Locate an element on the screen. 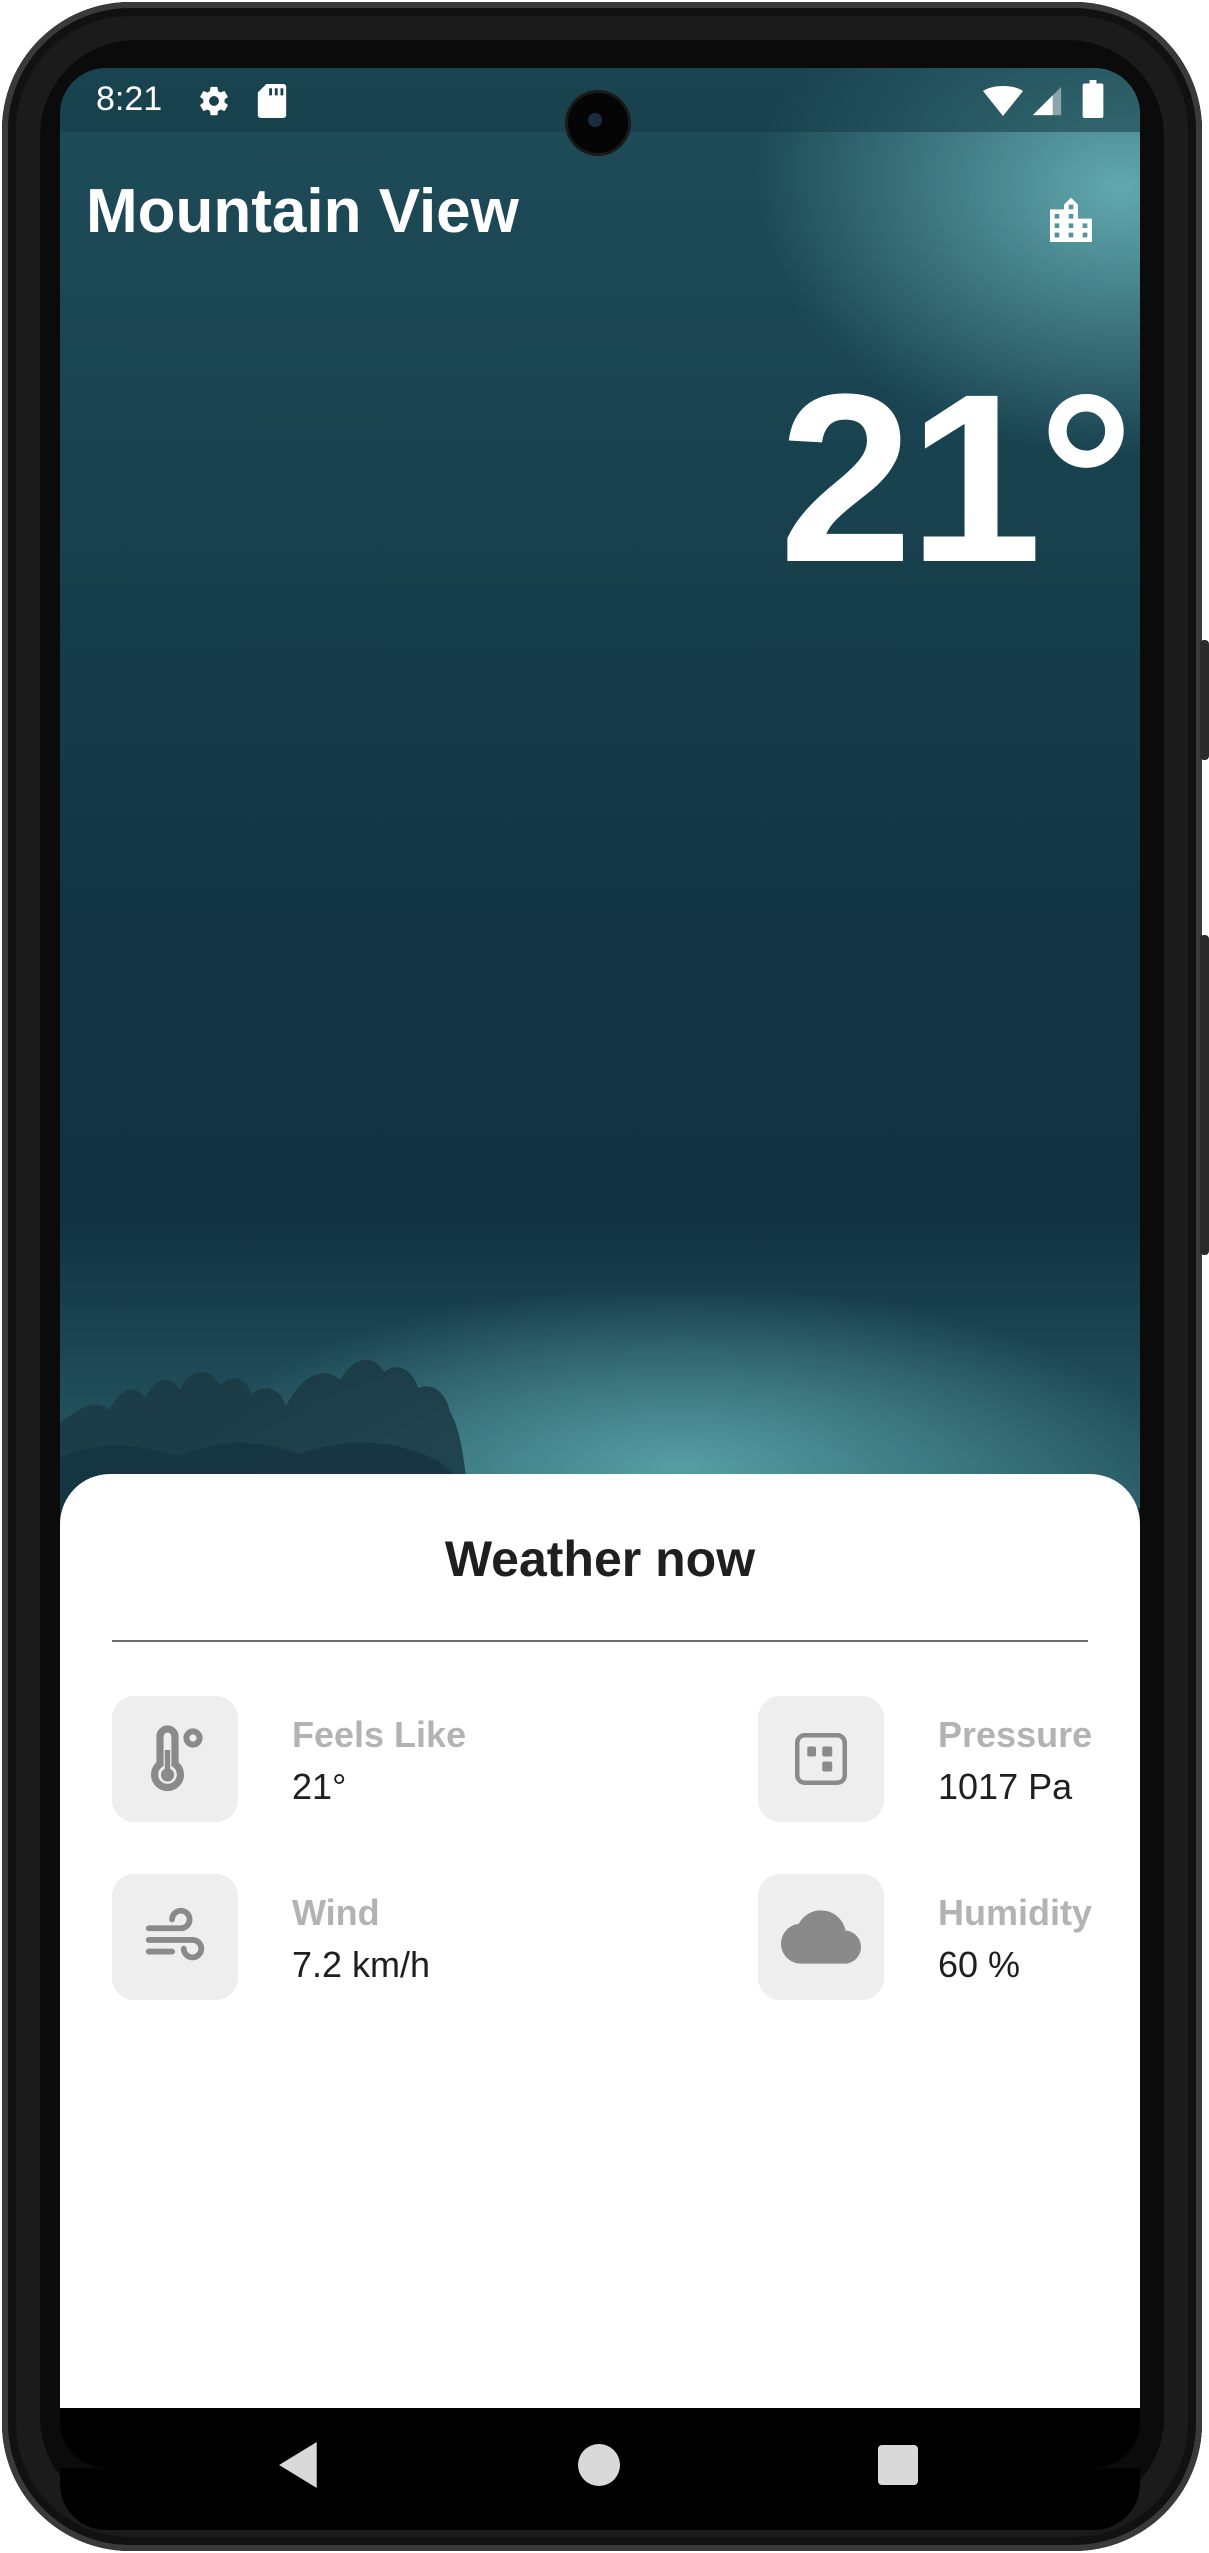 The width and height of the screenshot is (1209, 2553). city-name: Mountain View is located at coordinates (302, 211).